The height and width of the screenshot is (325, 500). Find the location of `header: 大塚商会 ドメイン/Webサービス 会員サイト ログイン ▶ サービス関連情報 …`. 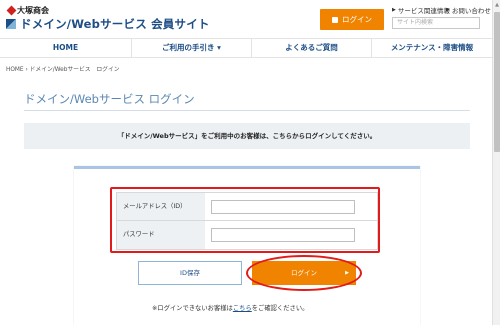

header: 大塚商会 ドメイン/Webサービス 会員サイト ログイン ▶ サービス関連情報 … is located at coordinates (246, 19).